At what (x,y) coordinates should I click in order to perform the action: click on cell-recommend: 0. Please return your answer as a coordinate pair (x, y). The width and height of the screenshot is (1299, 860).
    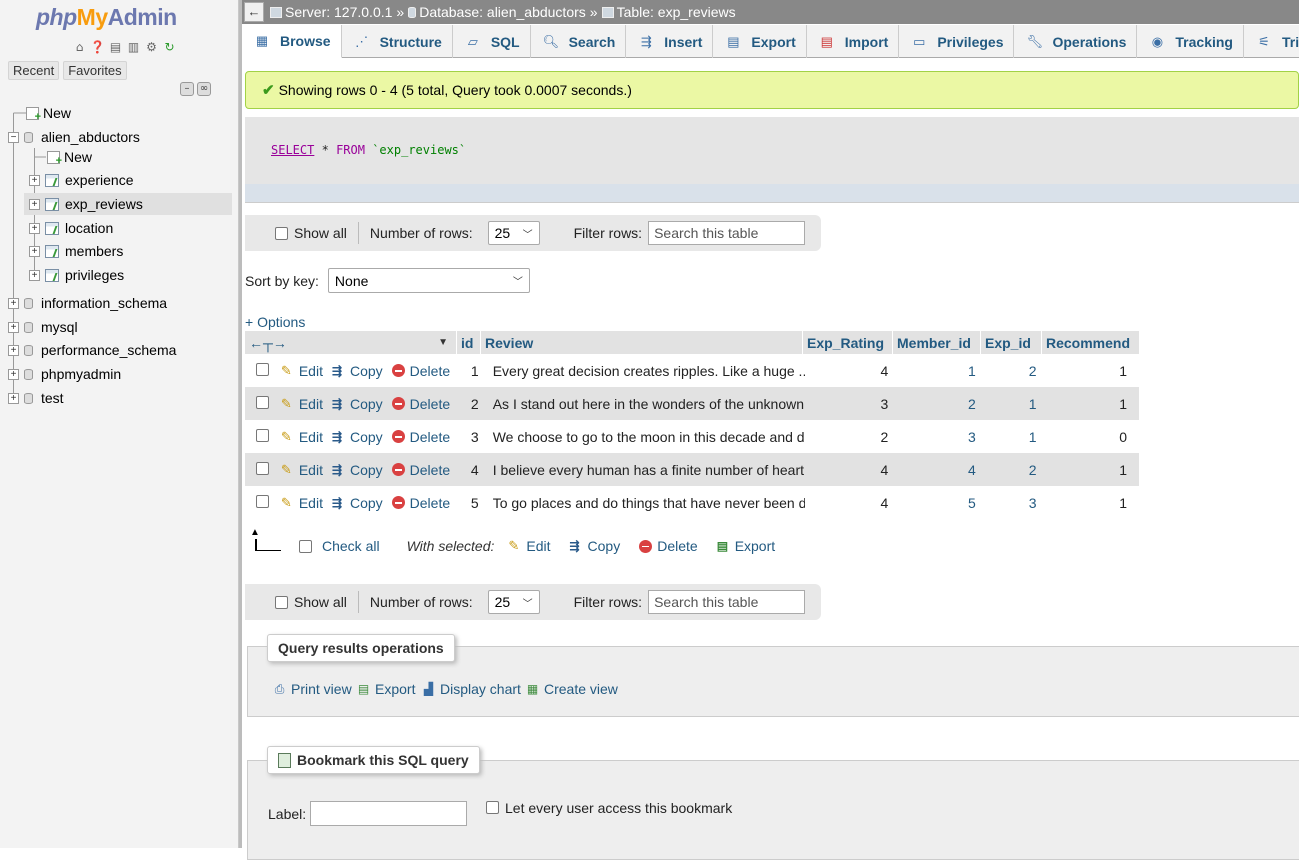
    Looking at the image, I should click on (1091, 437).